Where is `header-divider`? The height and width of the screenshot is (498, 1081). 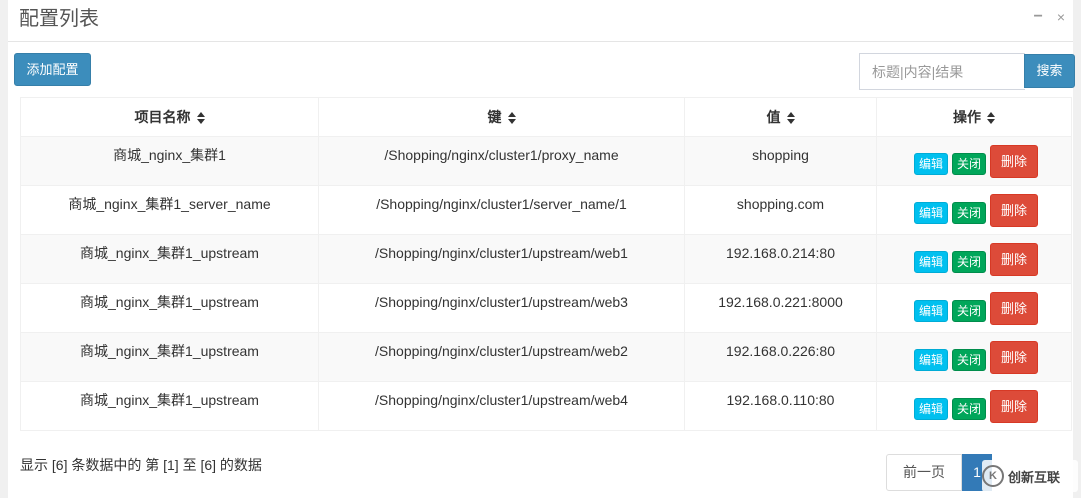
header-divider is located at coordinates (540, 41).